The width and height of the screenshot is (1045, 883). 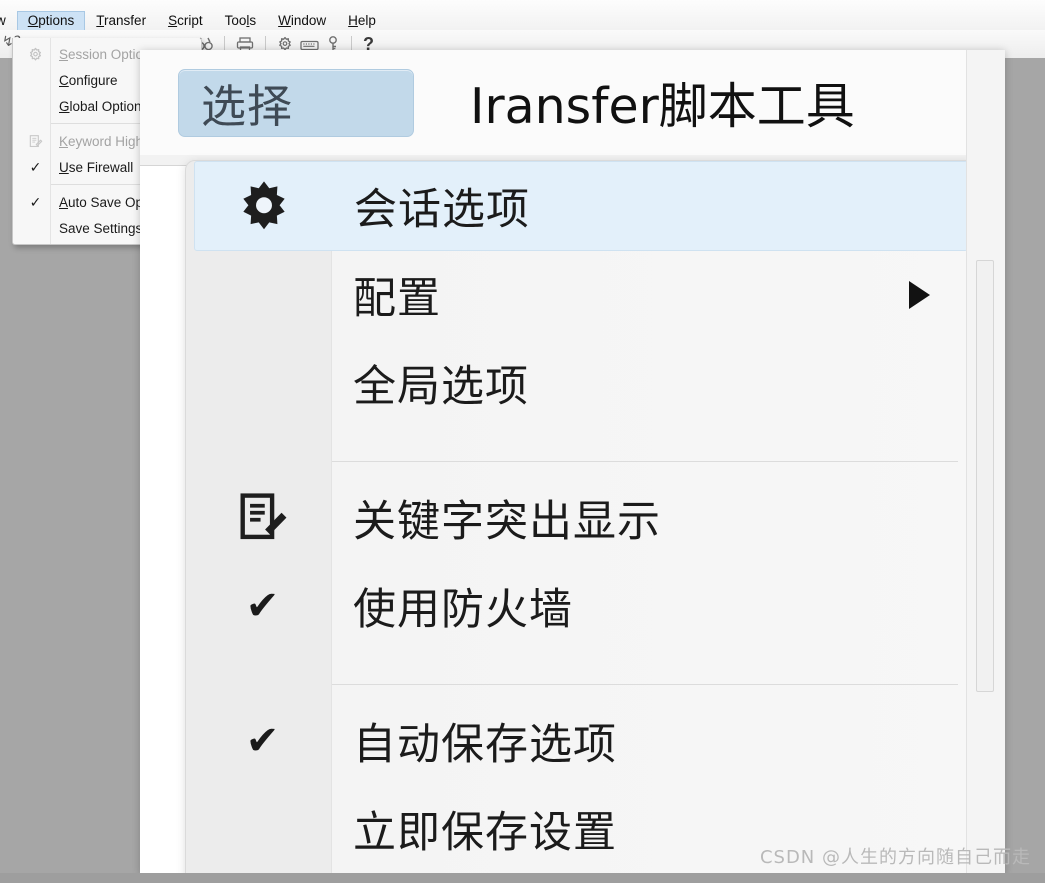 I want to click on magnified-menu-item-session-options: 会话选项, so click(x=581, y=206).